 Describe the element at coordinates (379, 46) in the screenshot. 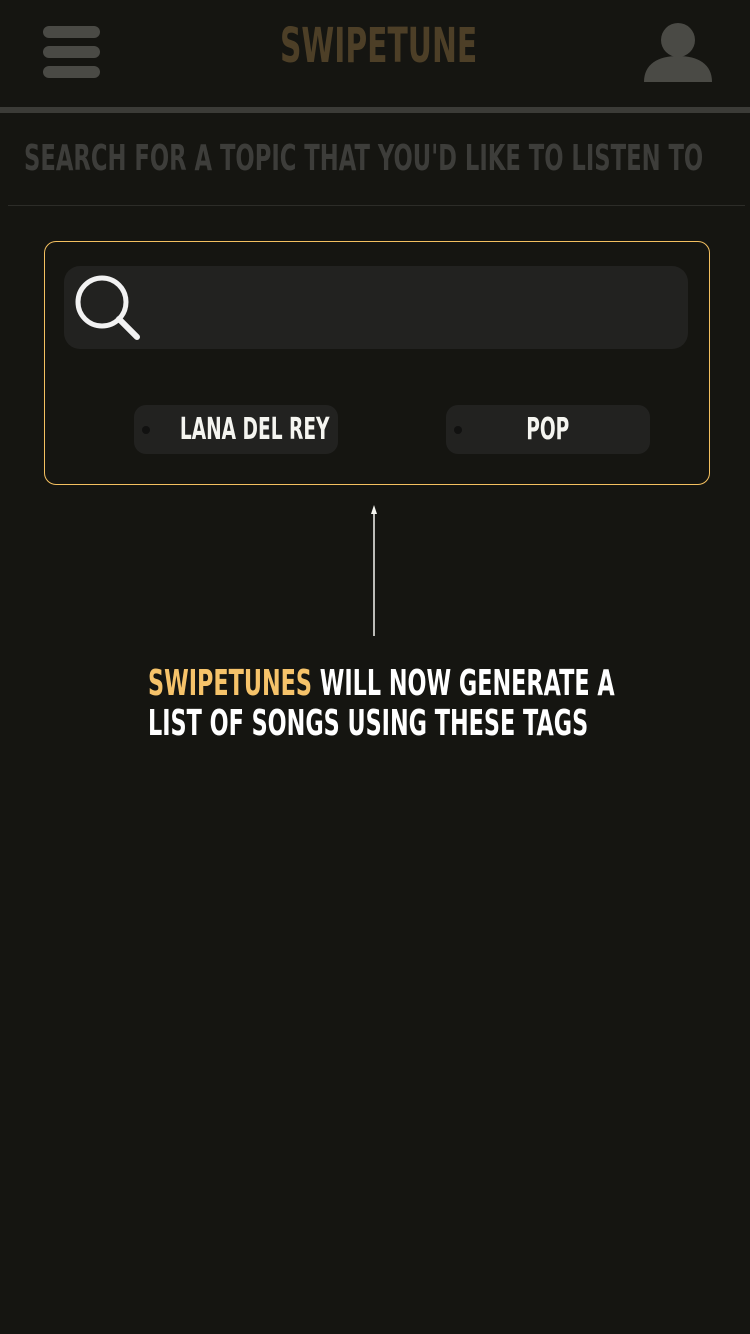

I see `app-title: SWIPETUNE` at that location.